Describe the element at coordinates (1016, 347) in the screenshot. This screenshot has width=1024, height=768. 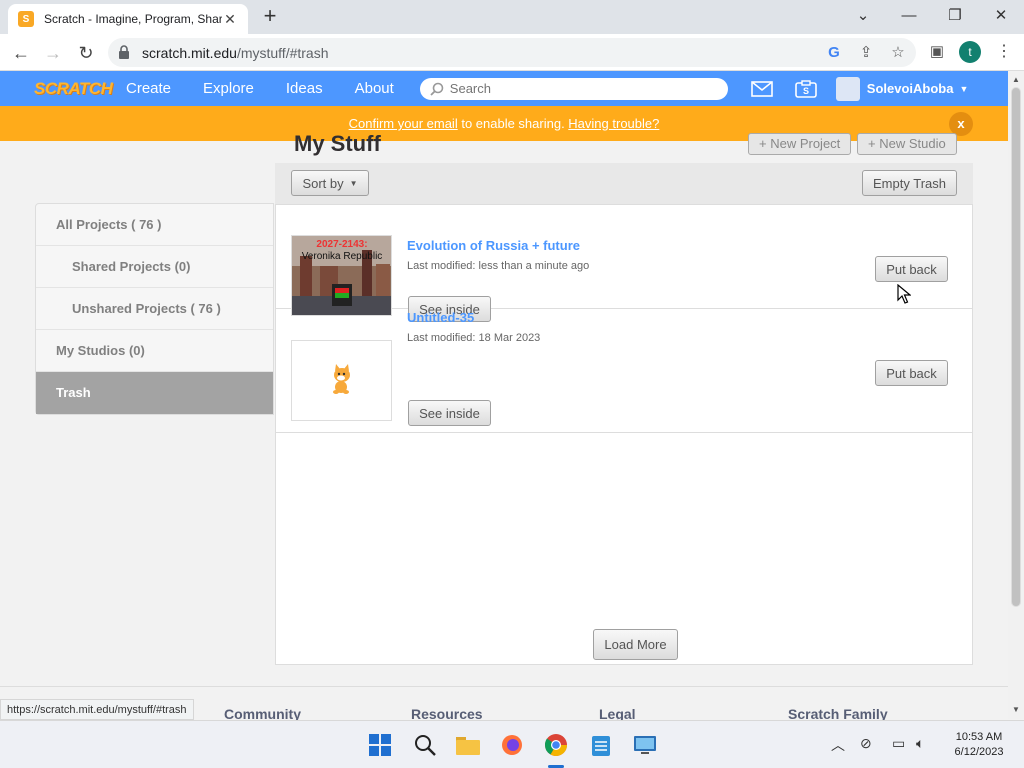
I see `scrollbar-thumb` at that location.